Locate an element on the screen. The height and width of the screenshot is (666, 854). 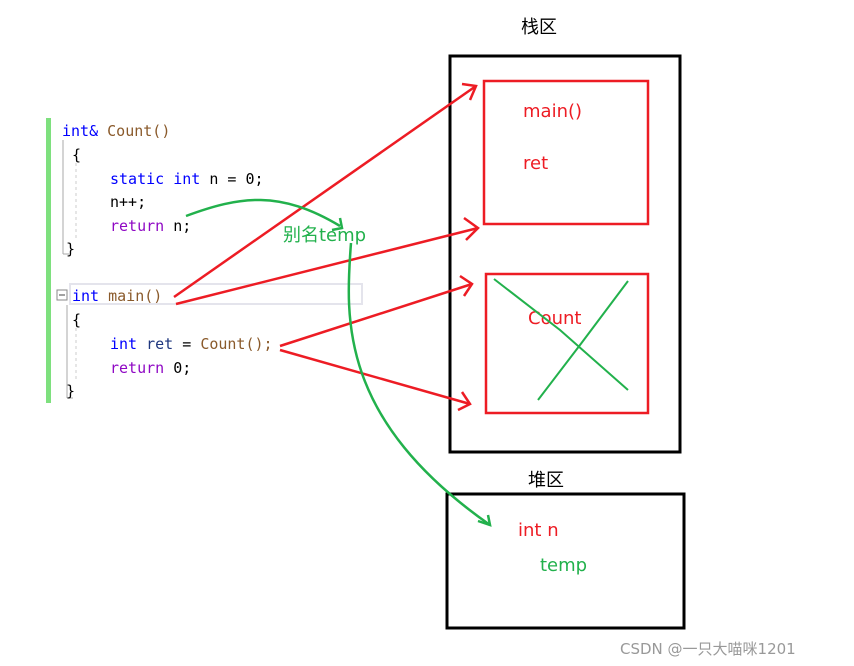
alias-label: 别名temp is located at coordinates (324, 235).